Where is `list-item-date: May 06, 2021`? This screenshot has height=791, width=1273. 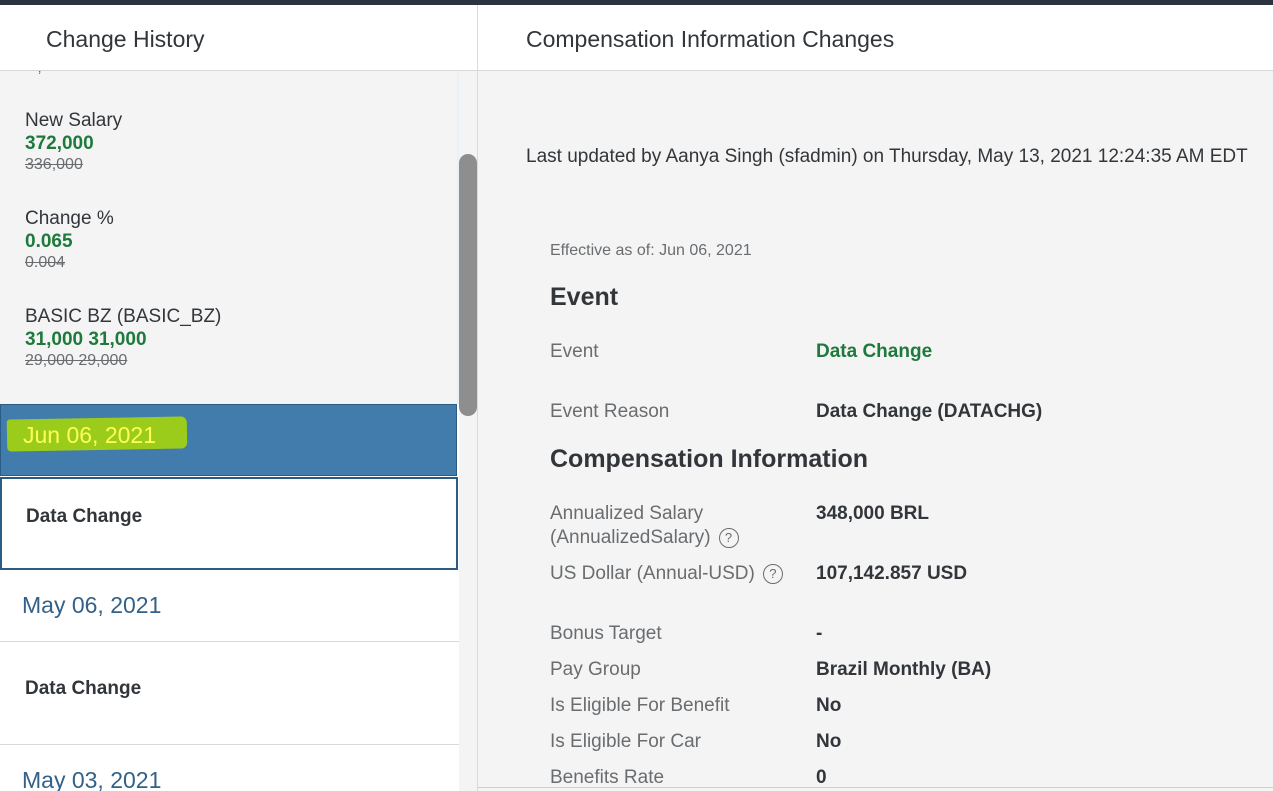
list-item-date: May 06, 2021 is located at coordinates (229, 606).